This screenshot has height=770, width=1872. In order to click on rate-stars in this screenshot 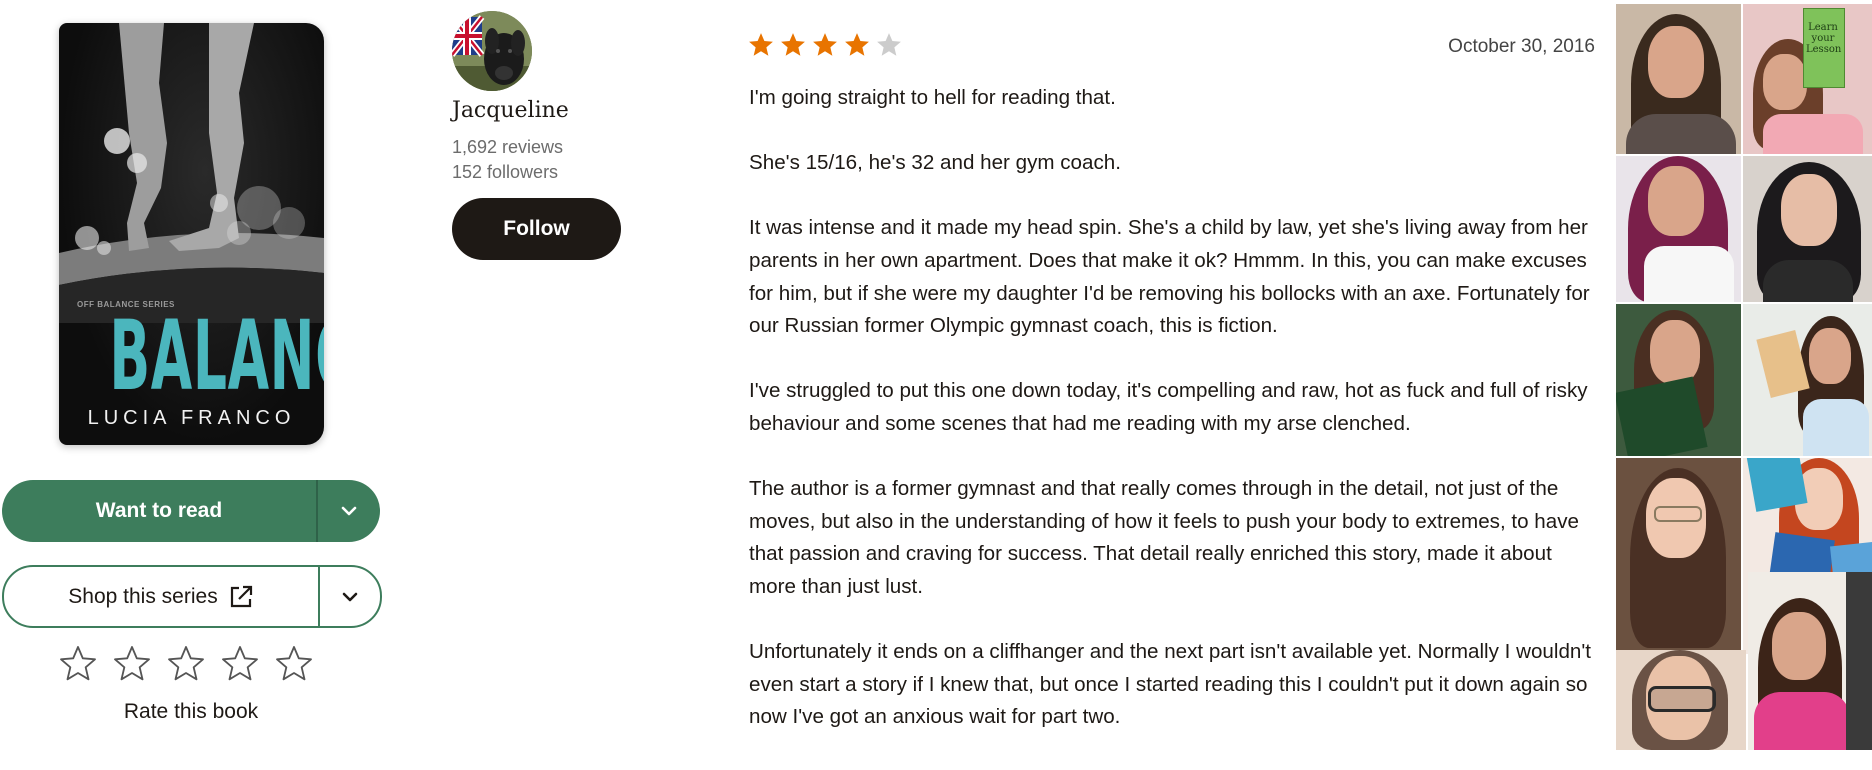, I will do `click(186, 664)`.